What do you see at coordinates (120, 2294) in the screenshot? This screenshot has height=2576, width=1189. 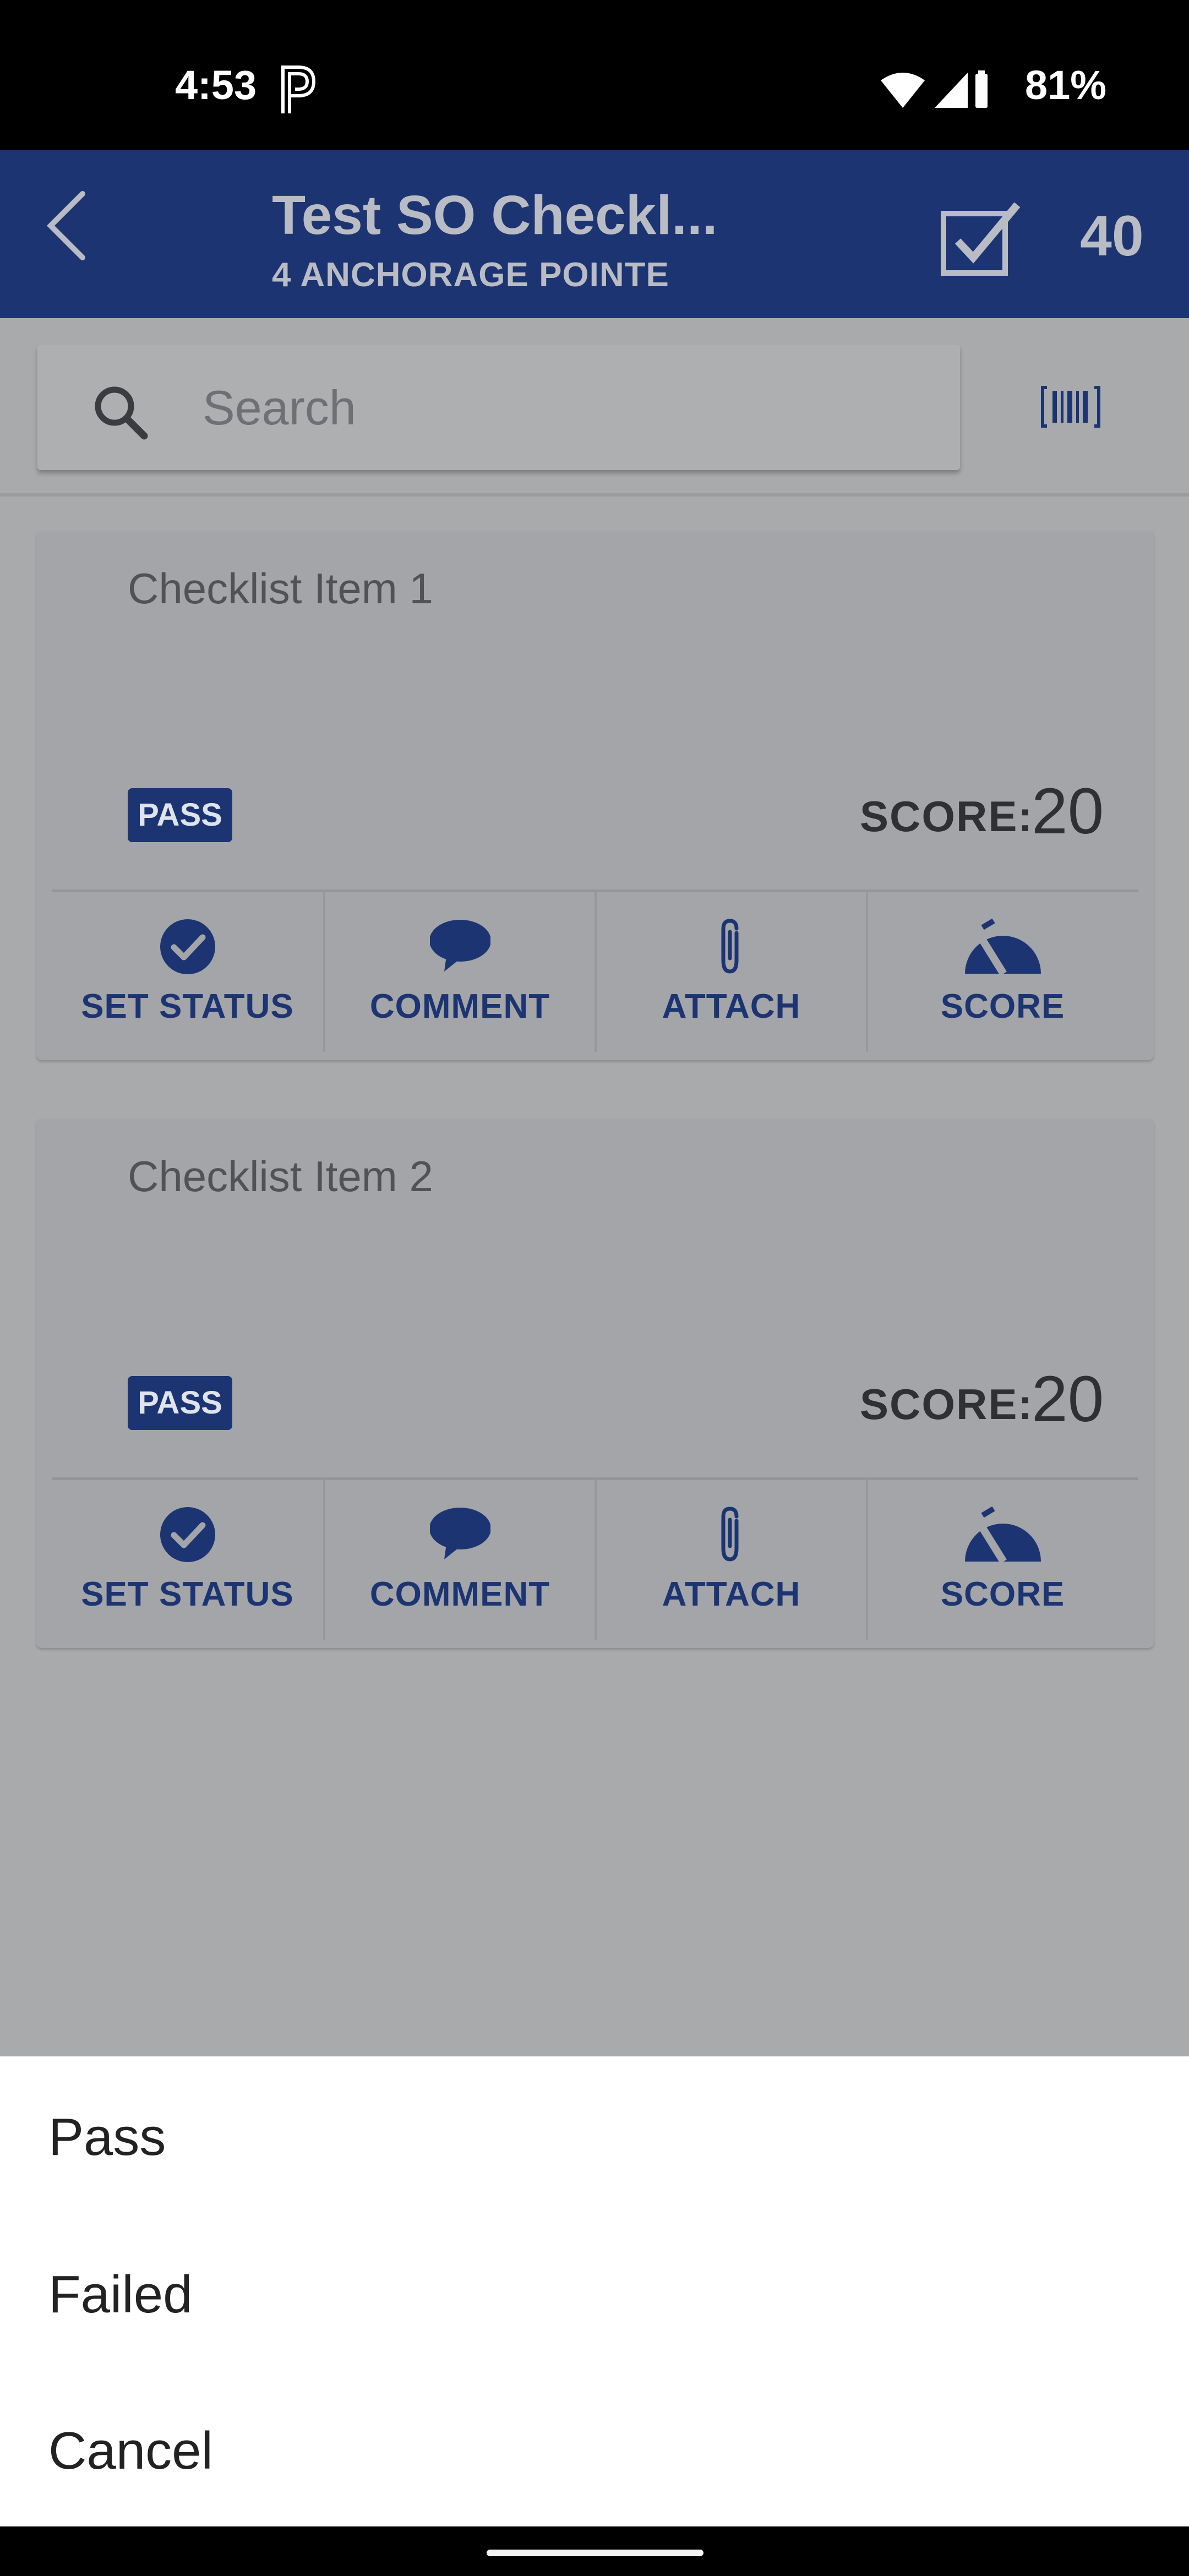 I see `option-failed: Failed` at bounding box center [120, 2294].